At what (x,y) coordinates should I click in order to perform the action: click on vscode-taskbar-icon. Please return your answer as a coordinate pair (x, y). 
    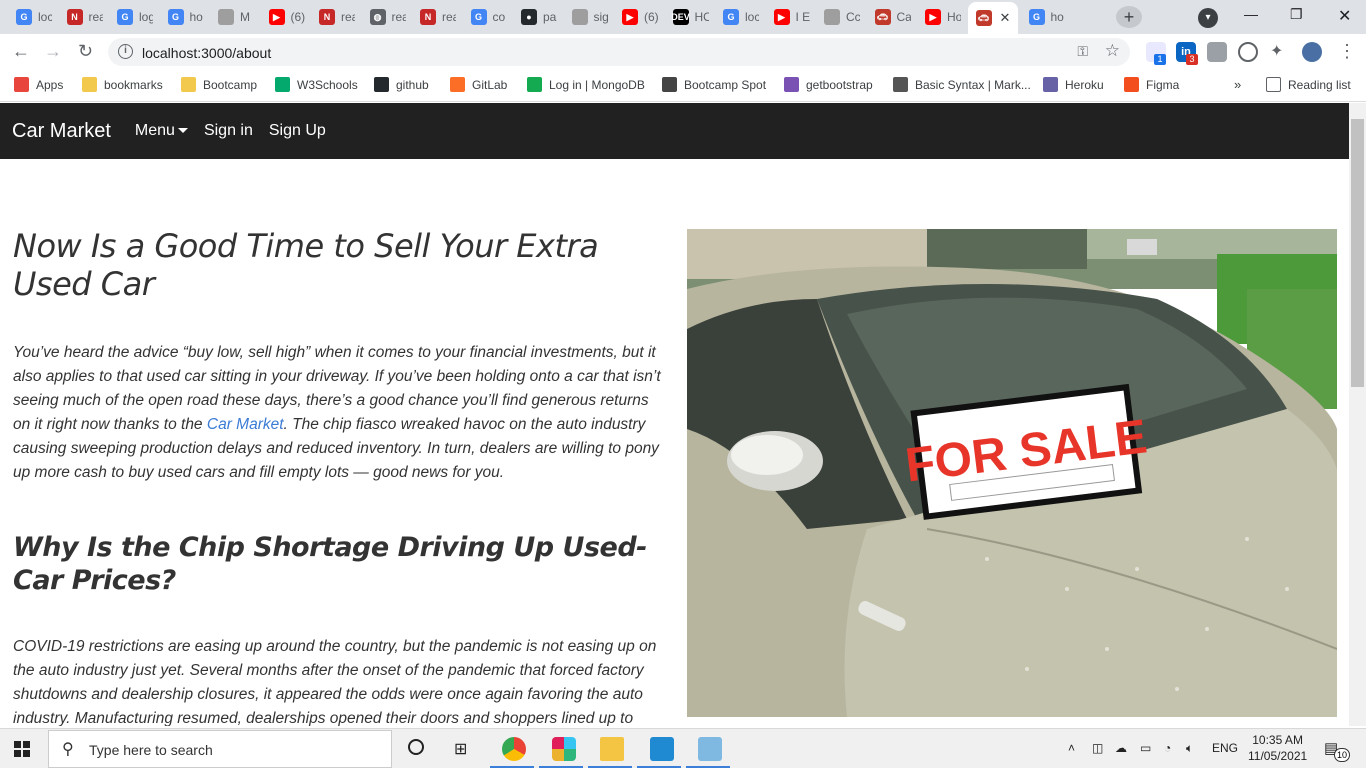
    Looking at the image, I should click on (662, 749).